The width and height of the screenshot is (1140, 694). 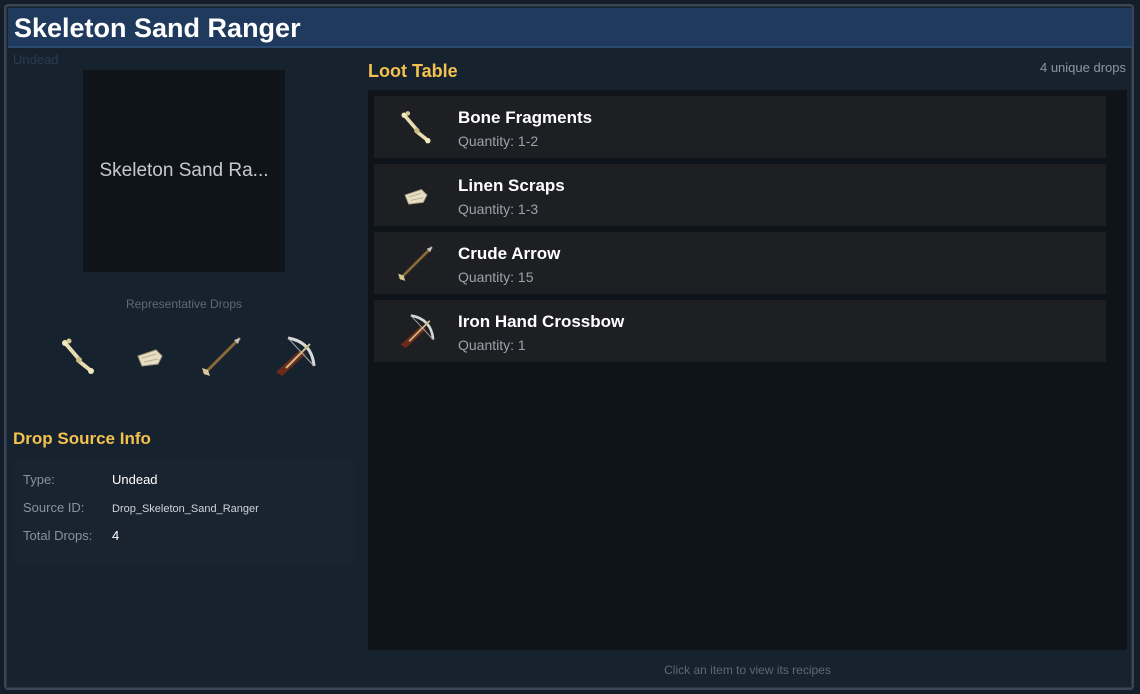 I want to click on representative-drops-label: Representative Drops, so click(x=184, y=304).